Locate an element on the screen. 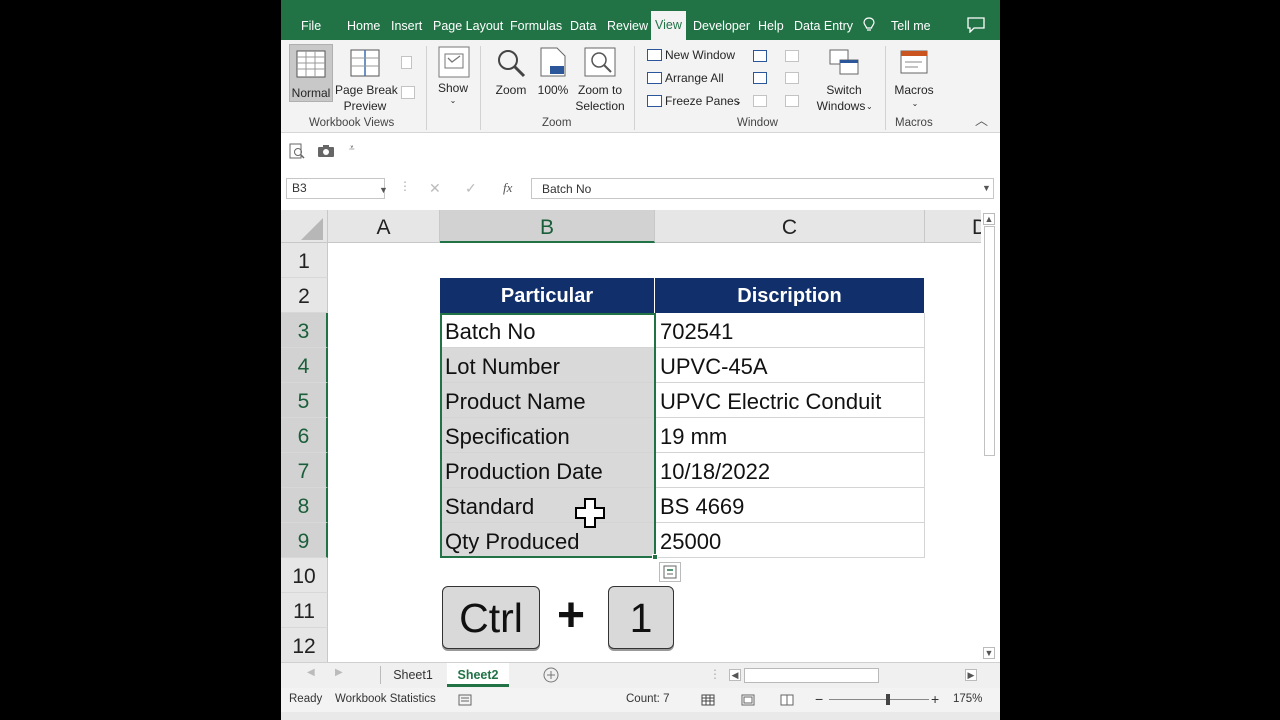  unhide-icon is located at coordinates (760, 101).